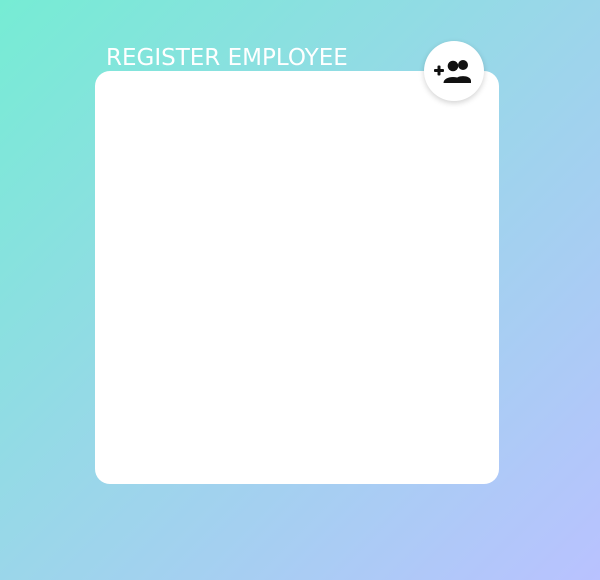 The image size is (600, 580). What do you see at coordinates (227, 58) in the screenshot?
I see `page-title: REGISTER EMPLOYEE` at bounding box center [227, 58].